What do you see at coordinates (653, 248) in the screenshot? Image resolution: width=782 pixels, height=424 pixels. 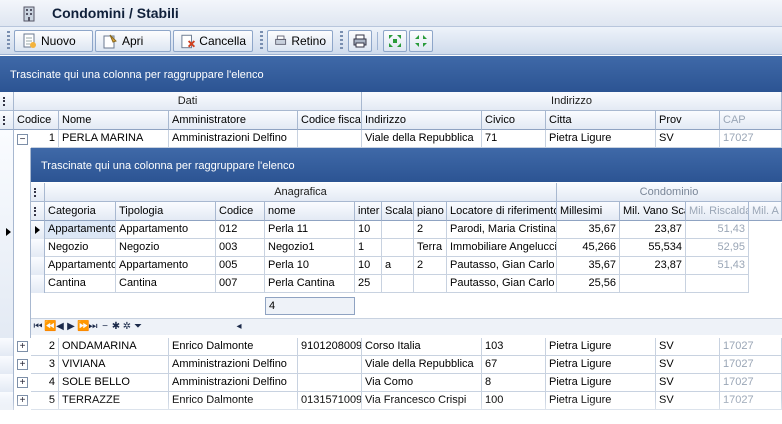 I see `cell-mil-vano-scala: 55,534` at bounding box center [653, 248].